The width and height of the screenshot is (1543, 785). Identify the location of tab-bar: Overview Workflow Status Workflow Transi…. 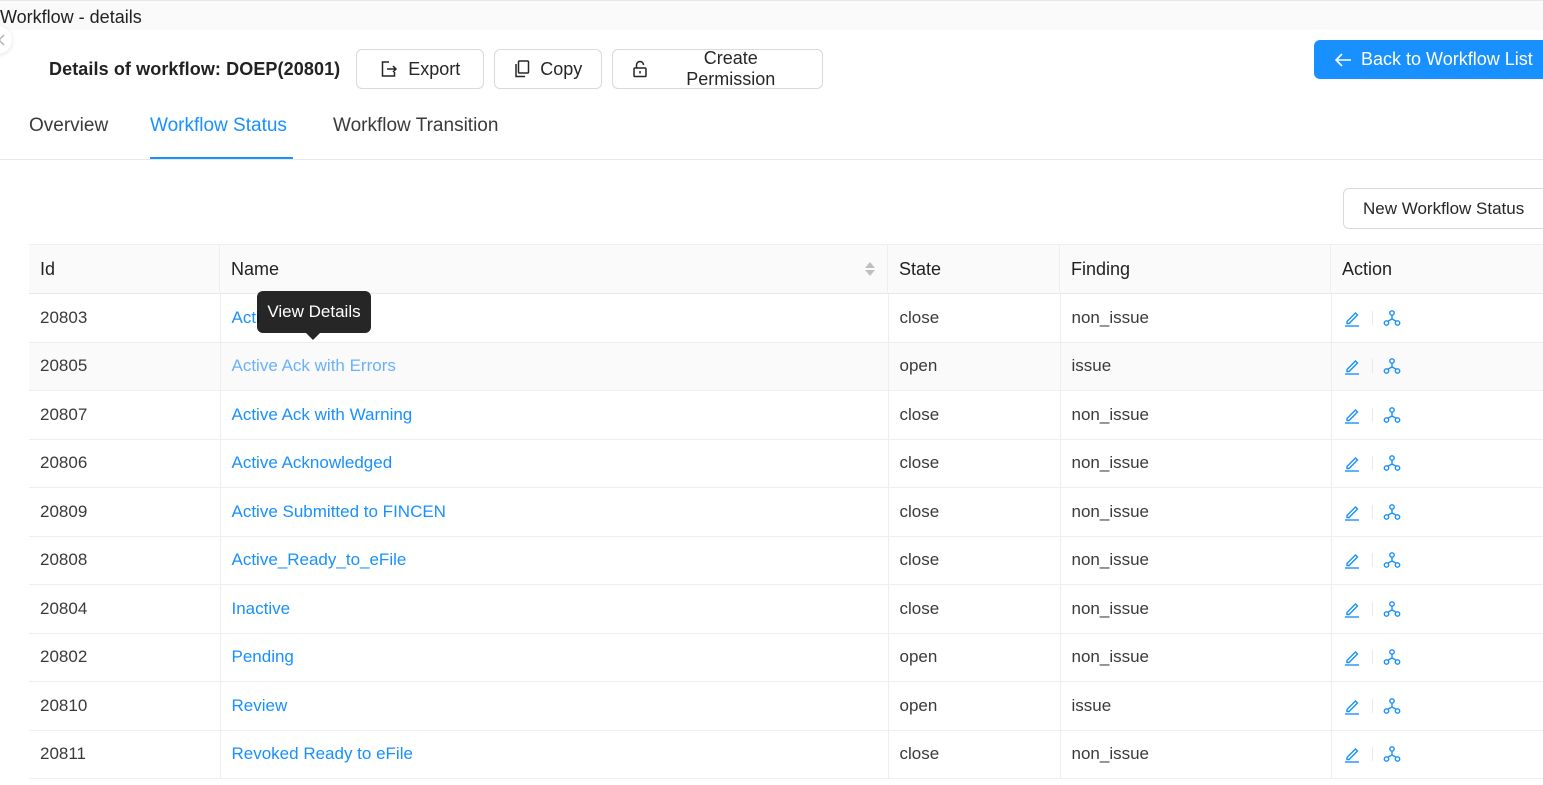
(771, 133).